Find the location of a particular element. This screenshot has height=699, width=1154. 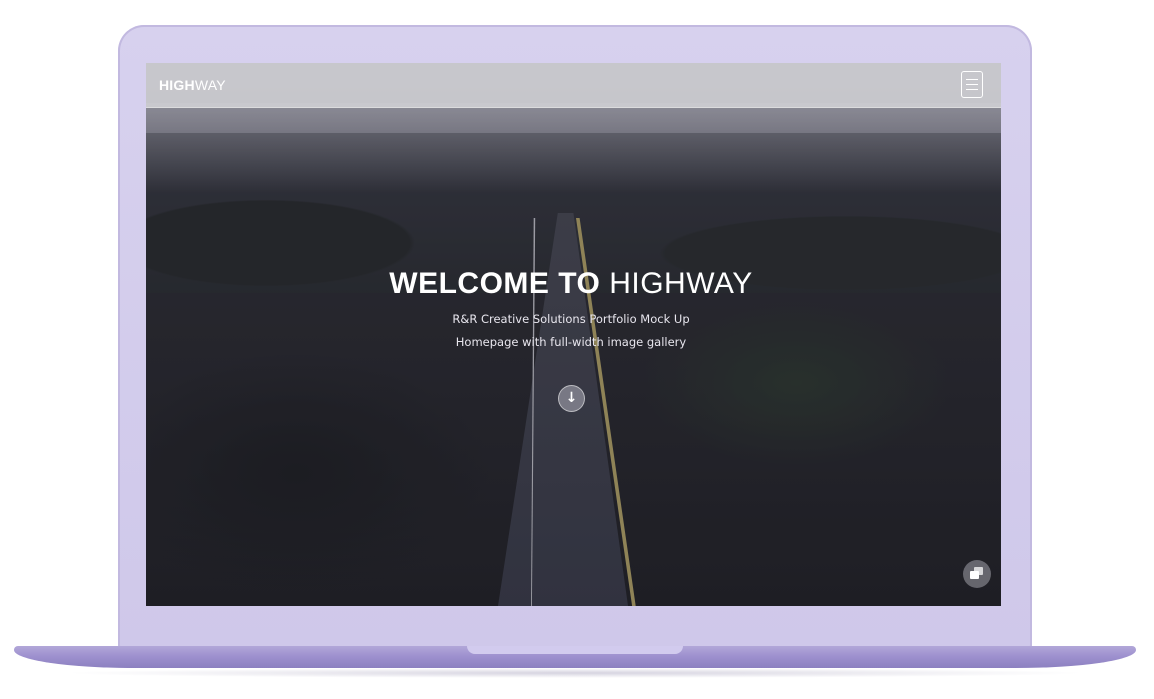

brand-bold-text: HIGH is located at coordinates (177, 85).